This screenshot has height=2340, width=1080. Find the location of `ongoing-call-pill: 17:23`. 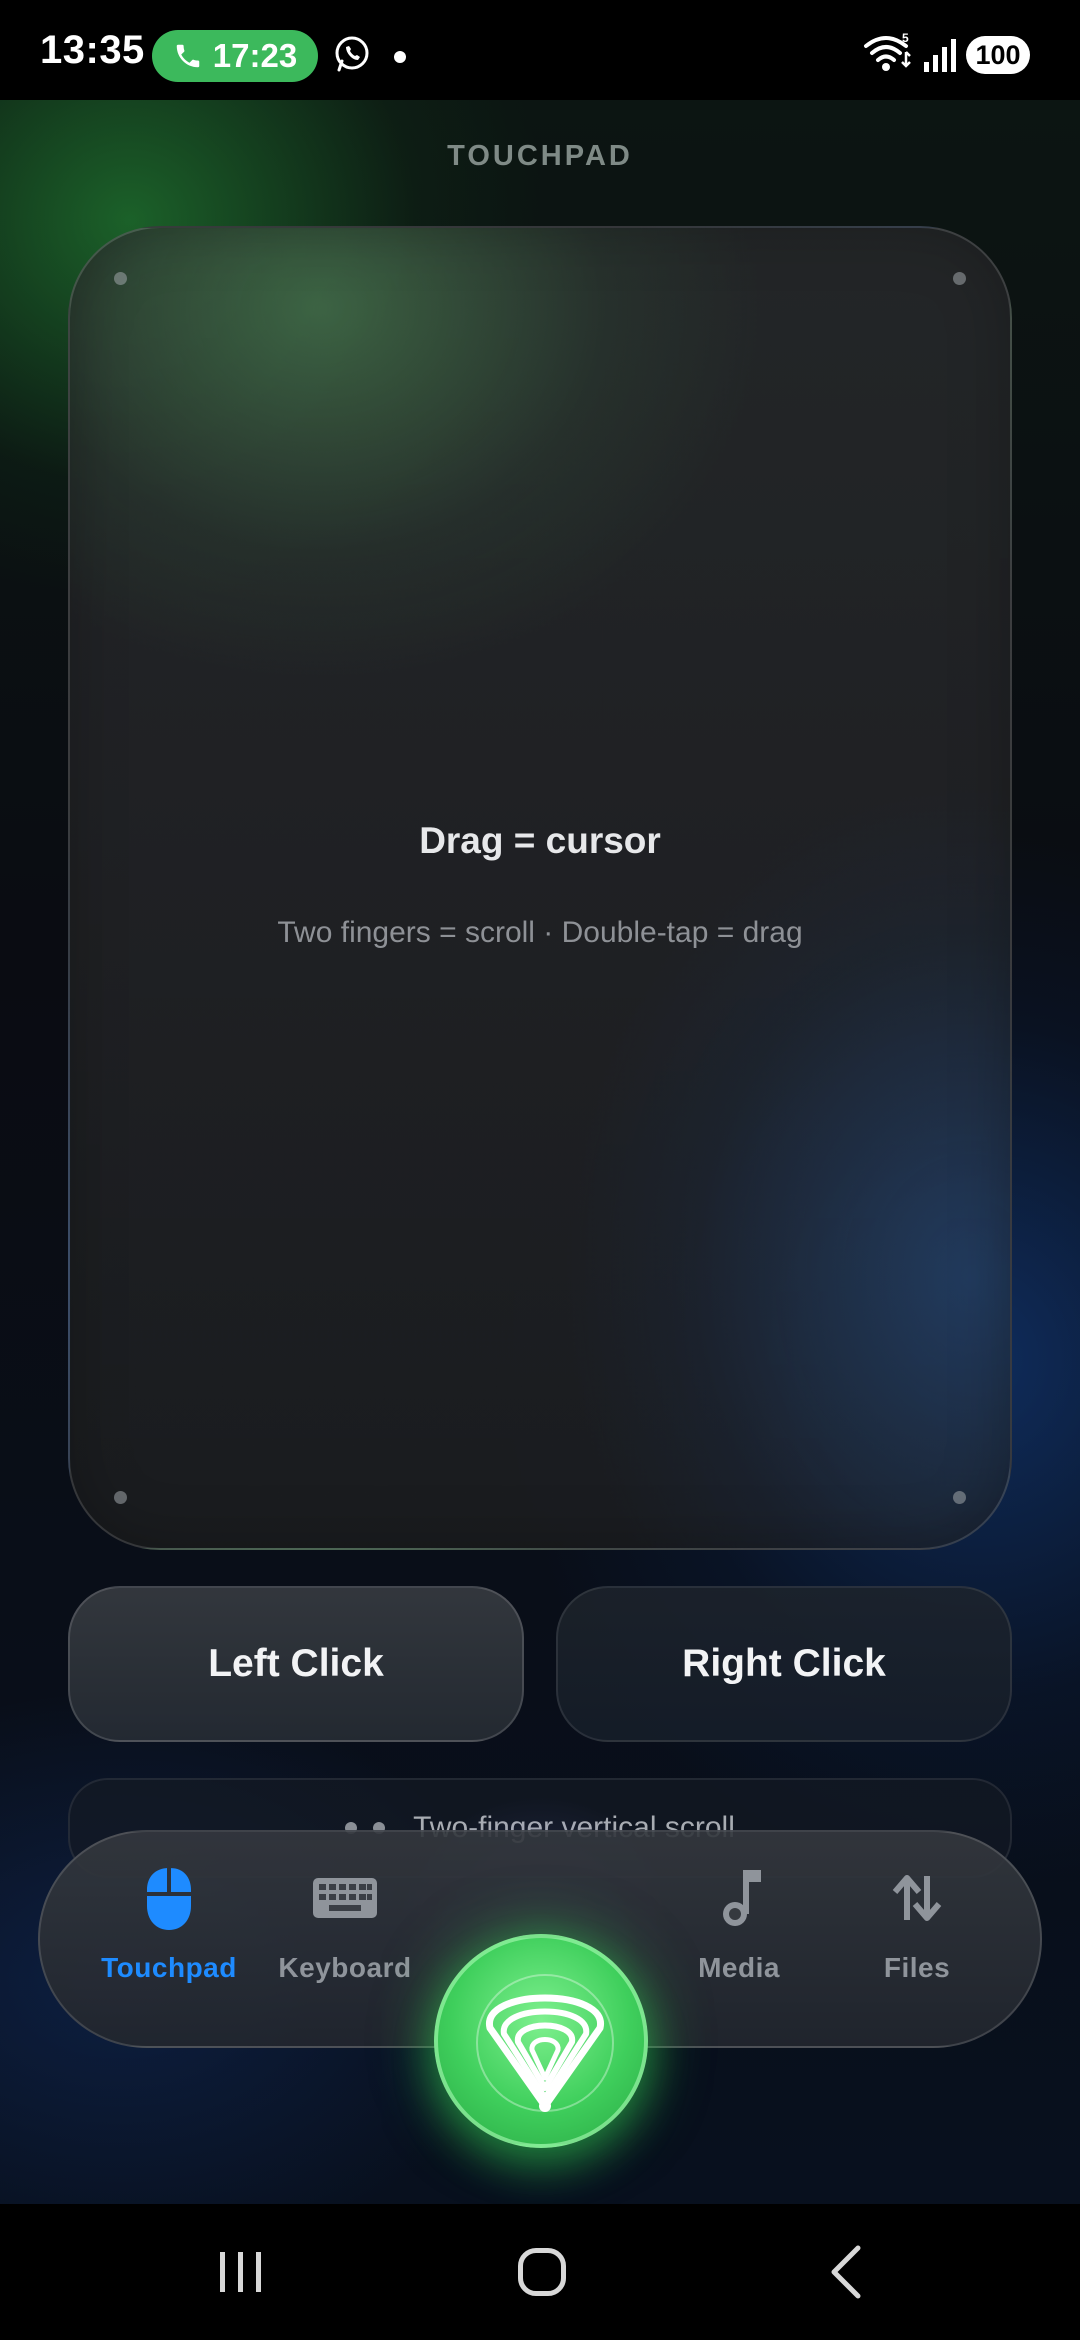

ongoing-call-pill: 17:23 is located at coordinates (235, 56).